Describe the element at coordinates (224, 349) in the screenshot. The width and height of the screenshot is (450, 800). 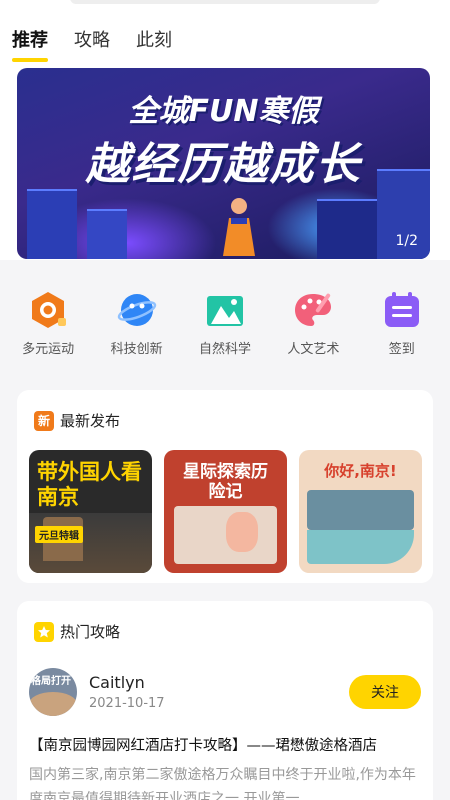
I see `category-label: 自然科学` at that location.